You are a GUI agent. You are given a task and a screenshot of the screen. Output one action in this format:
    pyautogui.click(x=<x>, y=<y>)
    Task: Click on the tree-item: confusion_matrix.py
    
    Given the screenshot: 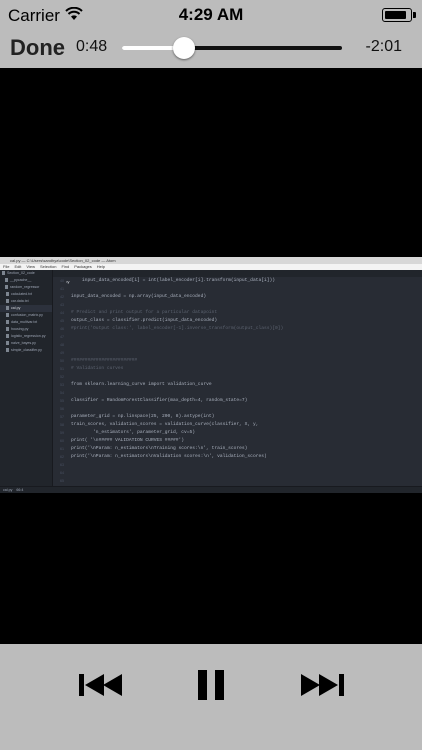 What is the action you would take?
    pyautogui.click(x=26, y=315)
    